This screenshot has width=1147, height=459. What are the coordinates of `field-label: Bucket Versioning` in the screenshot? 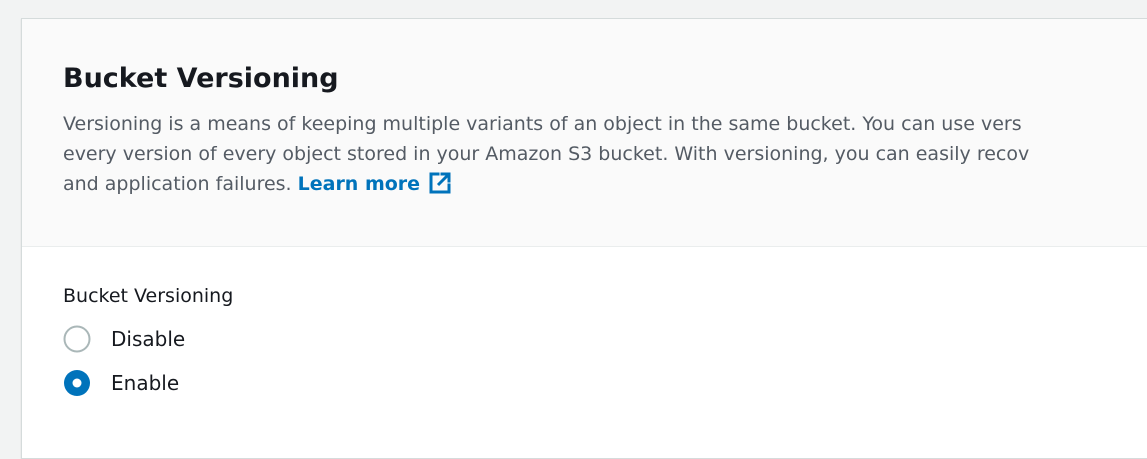 It's located at (148, 296).